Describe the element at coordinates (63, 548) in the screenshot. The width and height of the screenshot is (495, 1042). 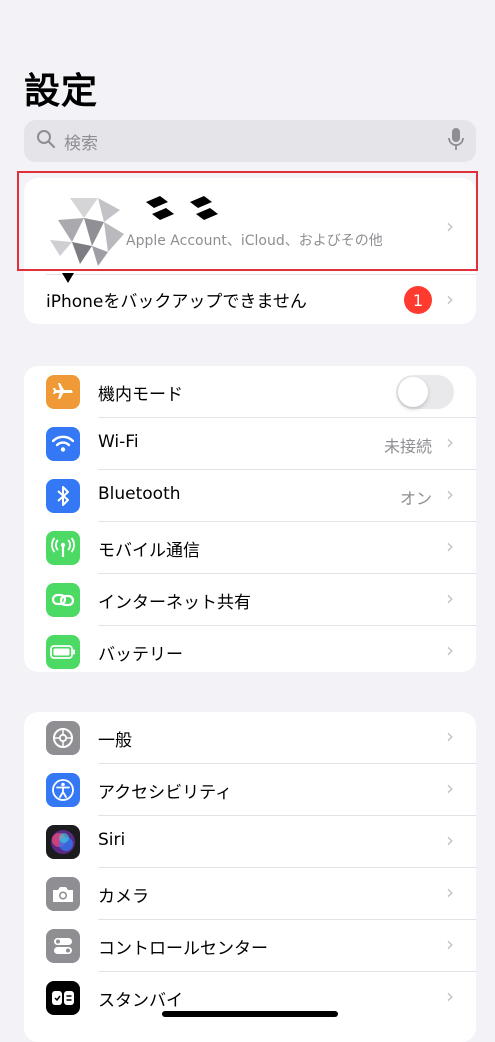
I see `antenna-icon` at that location.